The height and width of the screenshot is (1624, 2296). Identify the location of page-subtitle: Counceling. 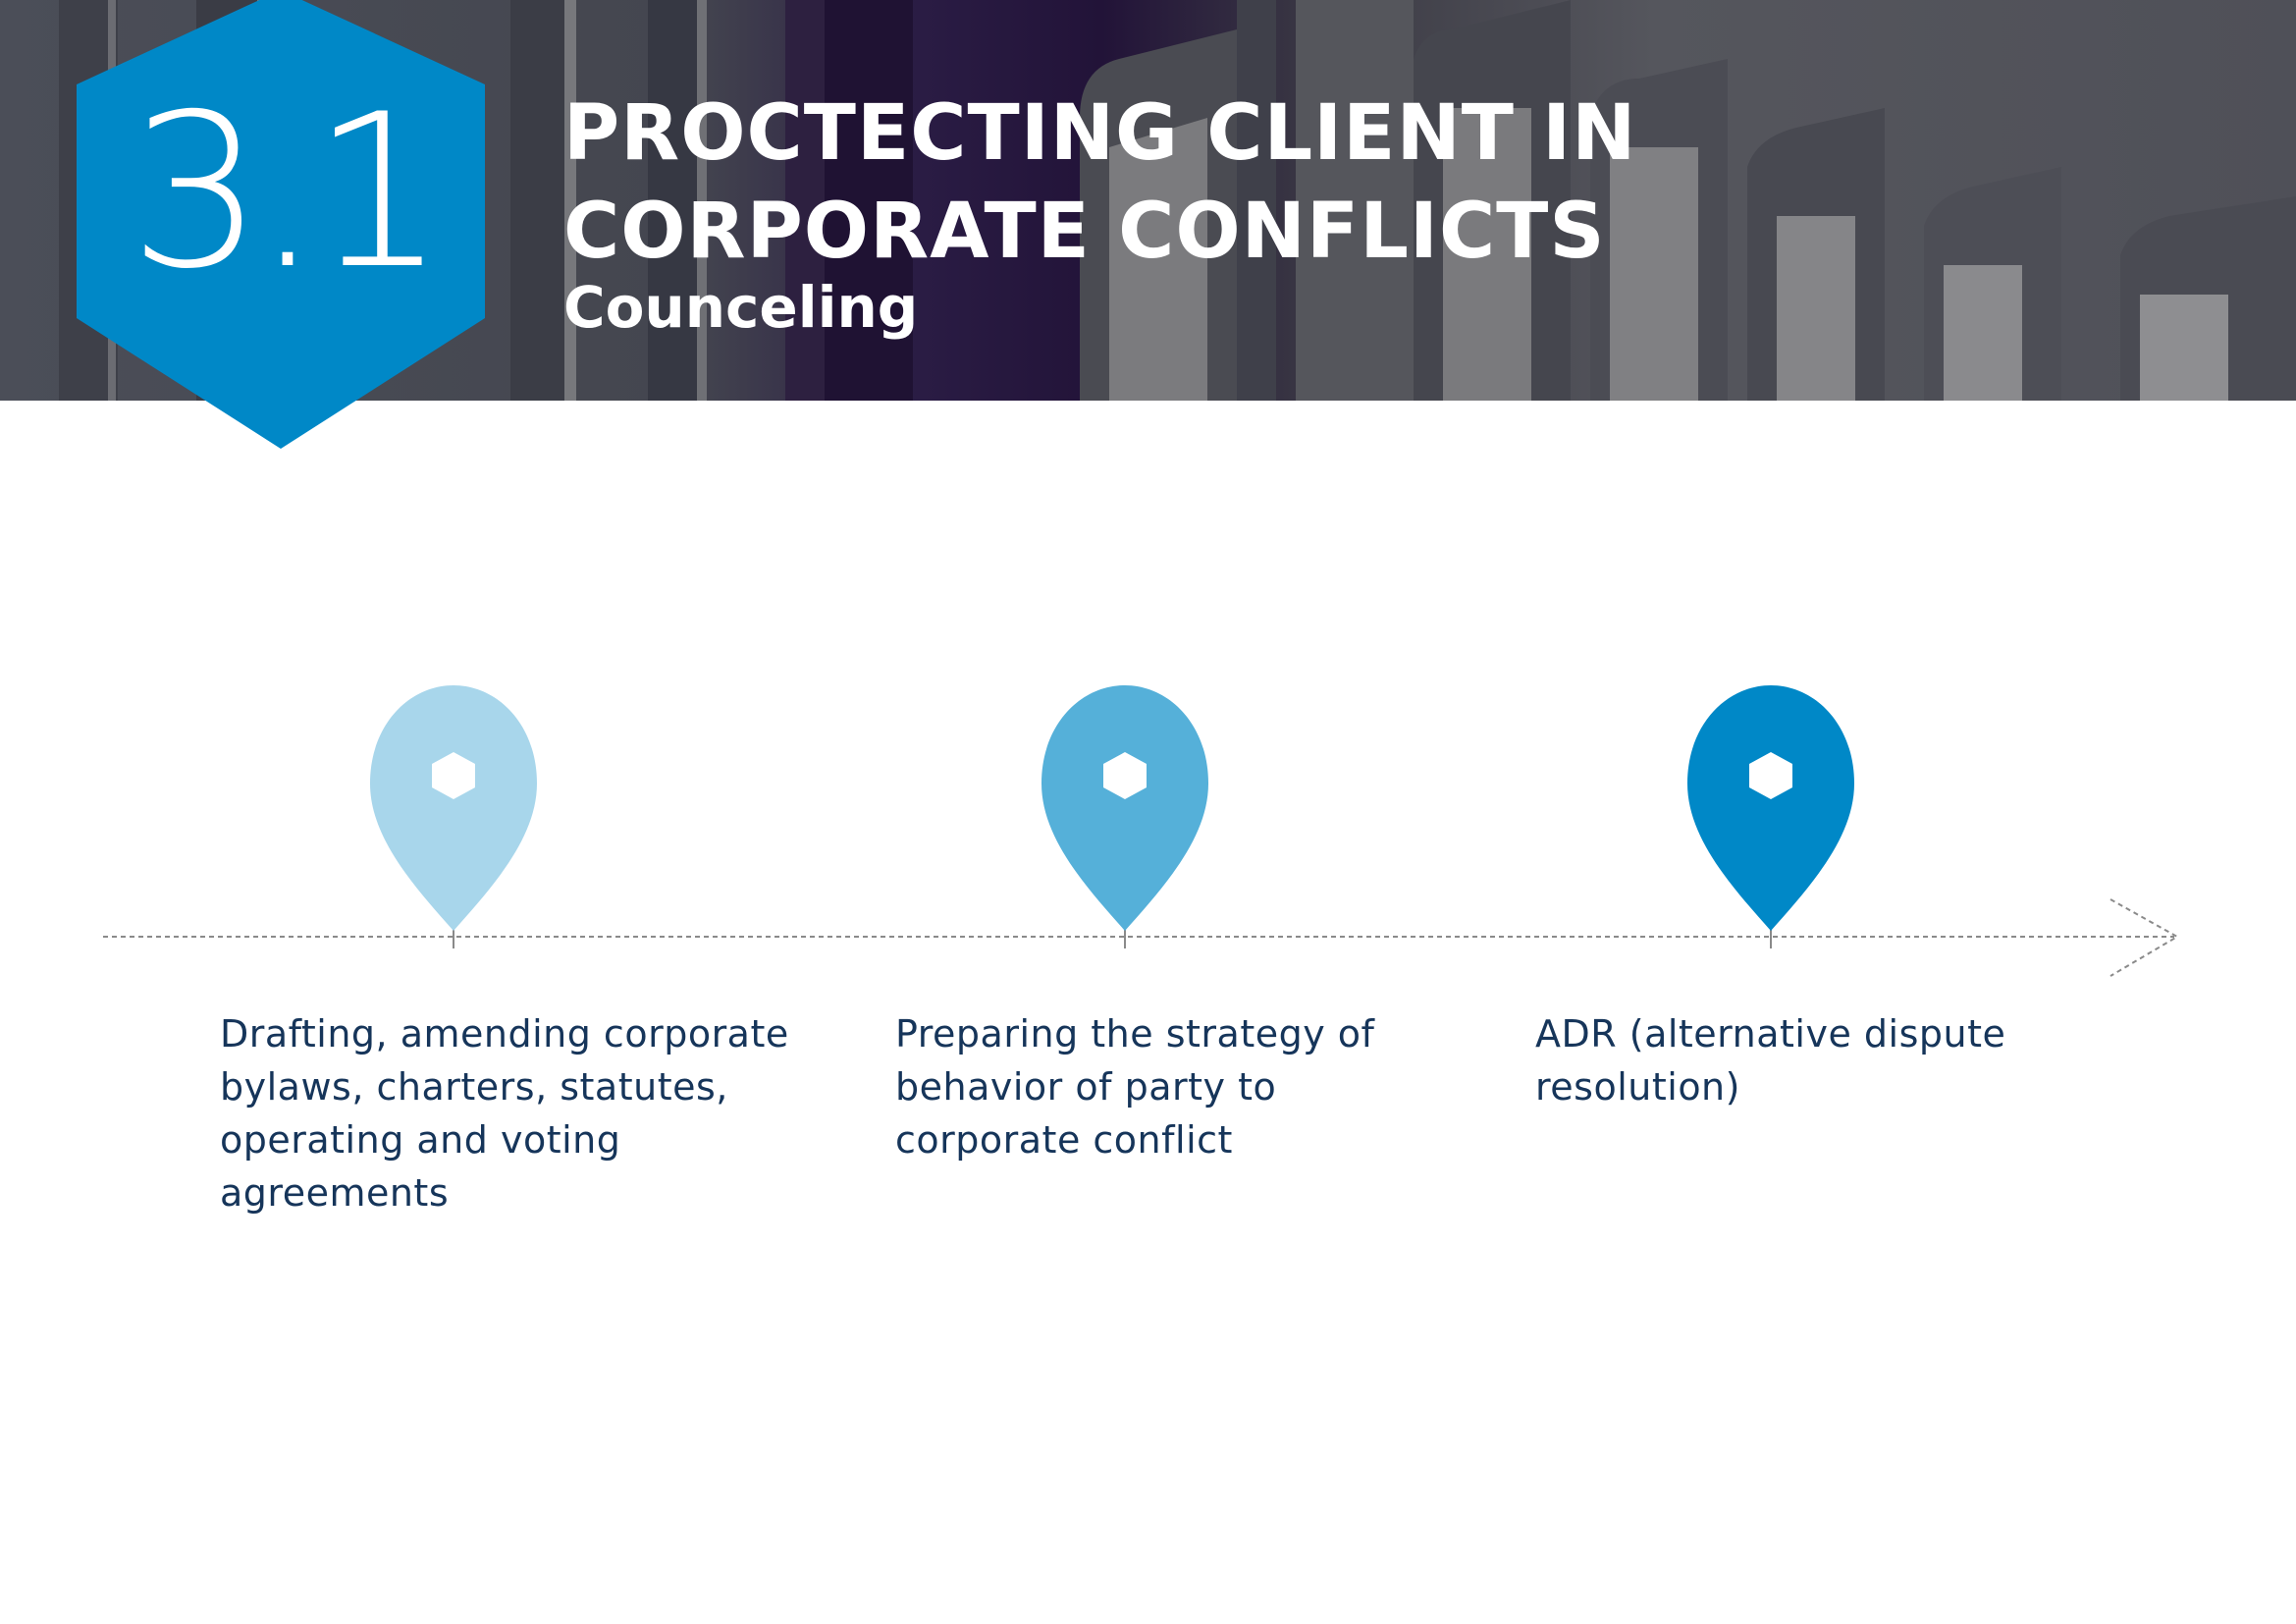
(741, 307).